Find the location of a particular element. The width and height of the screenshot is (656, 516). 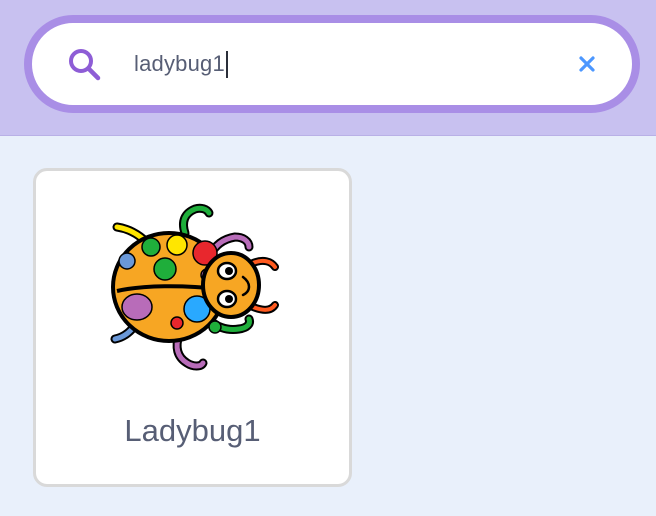

text-caret is located at coordinates (226, 64).